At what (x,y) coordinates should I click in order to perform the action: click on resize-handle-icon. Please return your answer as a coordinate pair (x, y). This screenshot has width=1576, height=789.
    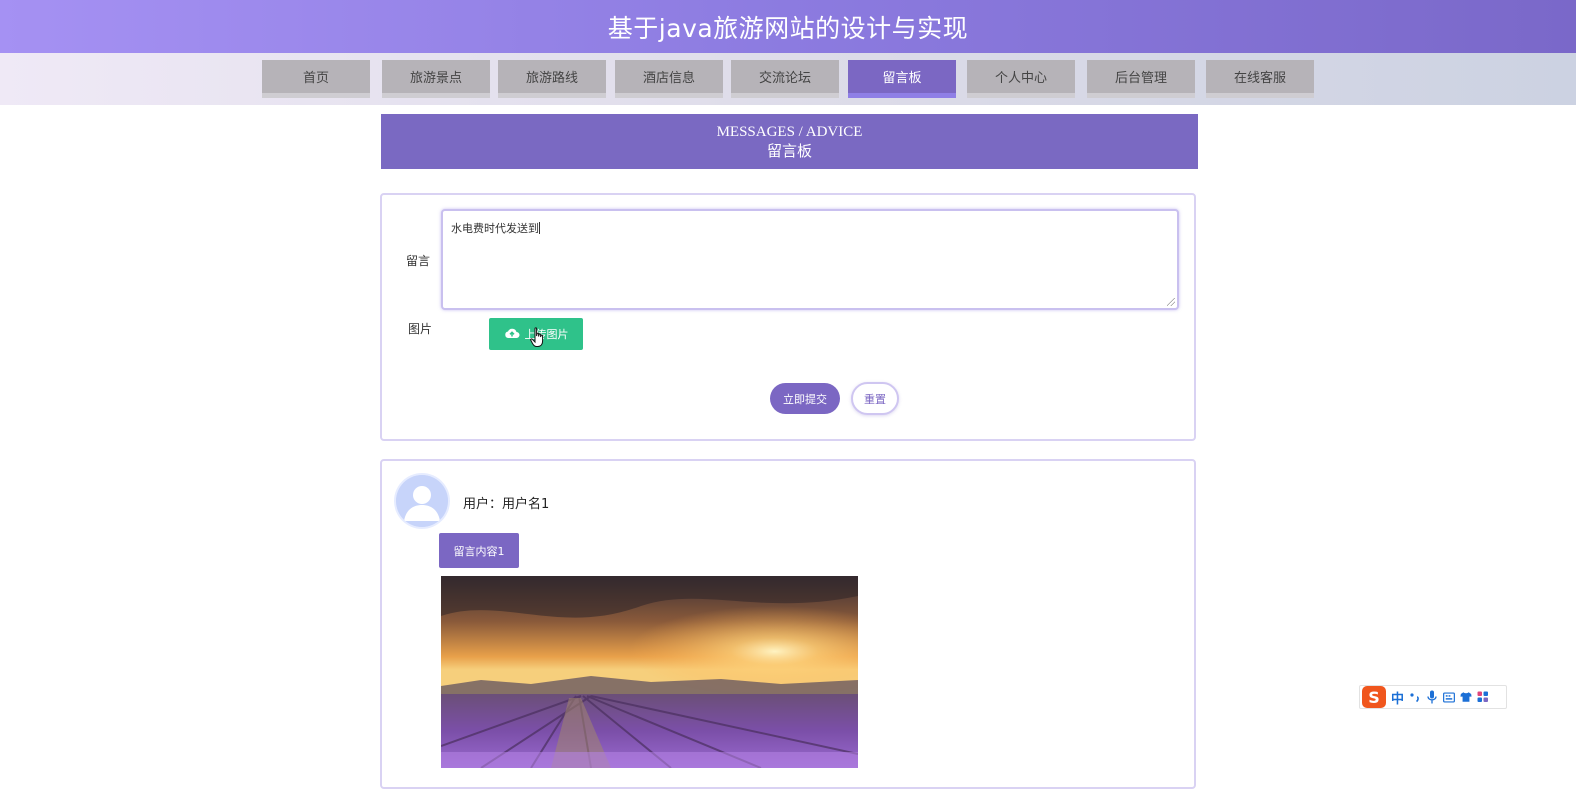
    Looking at the image, I should click on (1171, 302).